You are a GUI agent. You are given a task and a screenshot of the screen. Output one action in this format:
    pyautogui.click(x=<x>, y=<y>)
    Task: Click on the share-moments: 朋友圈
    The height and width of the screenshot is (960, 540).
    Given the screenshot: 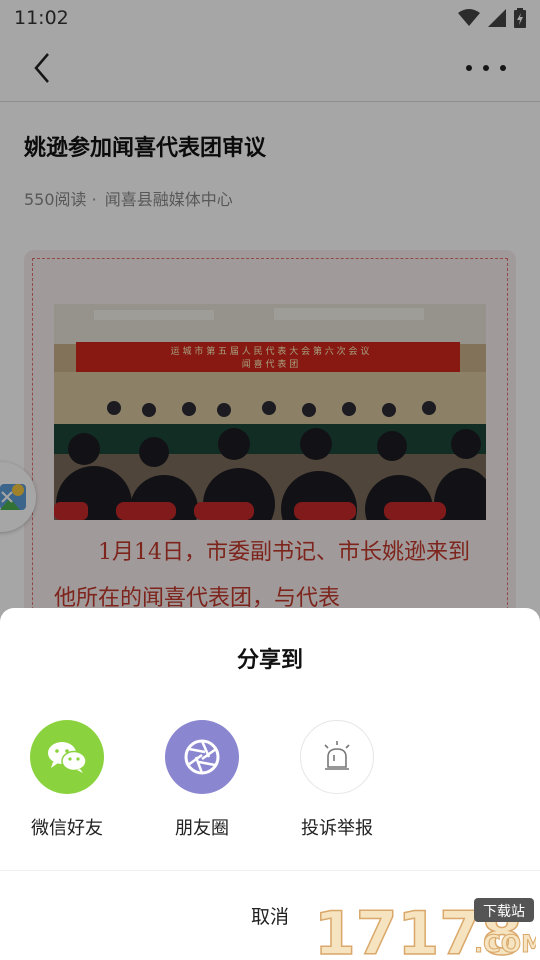 What is the action you would take?
    pyautogui.click(x=202, y=780)
    